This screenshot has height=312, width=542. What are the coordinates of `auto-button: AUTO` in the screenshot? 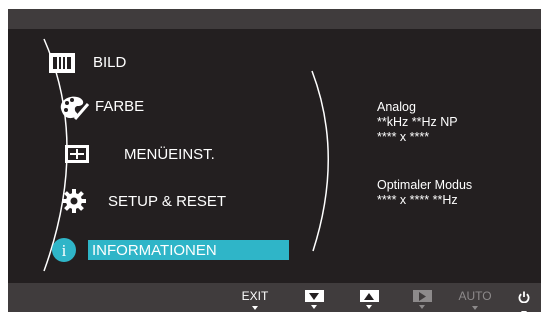 It's located at (475, 297).